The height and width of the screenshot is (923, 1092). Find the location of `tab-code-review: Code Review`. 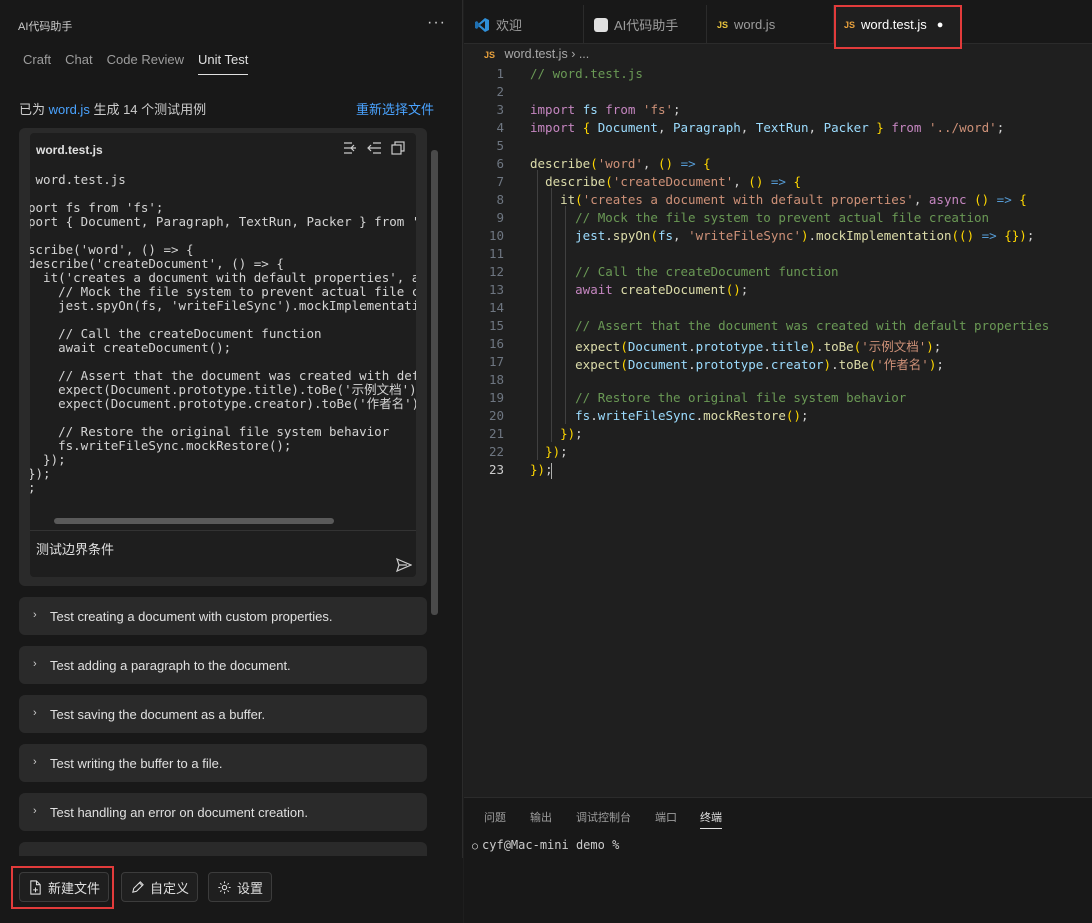

tab-code-review: Code Review is located at coordinates (145, 63).